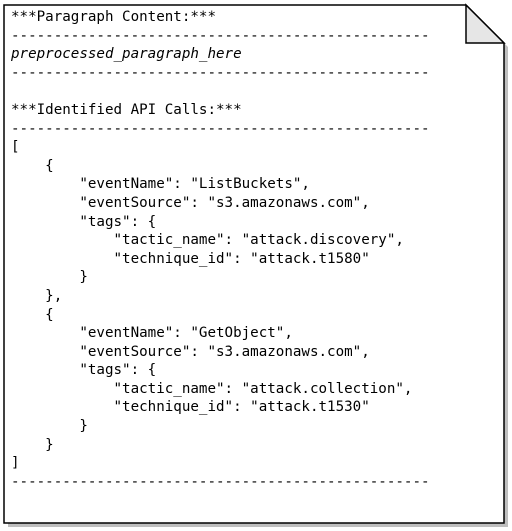  I want to click on json-line: "technique_id": "attack.t1580", so click(190, 258).